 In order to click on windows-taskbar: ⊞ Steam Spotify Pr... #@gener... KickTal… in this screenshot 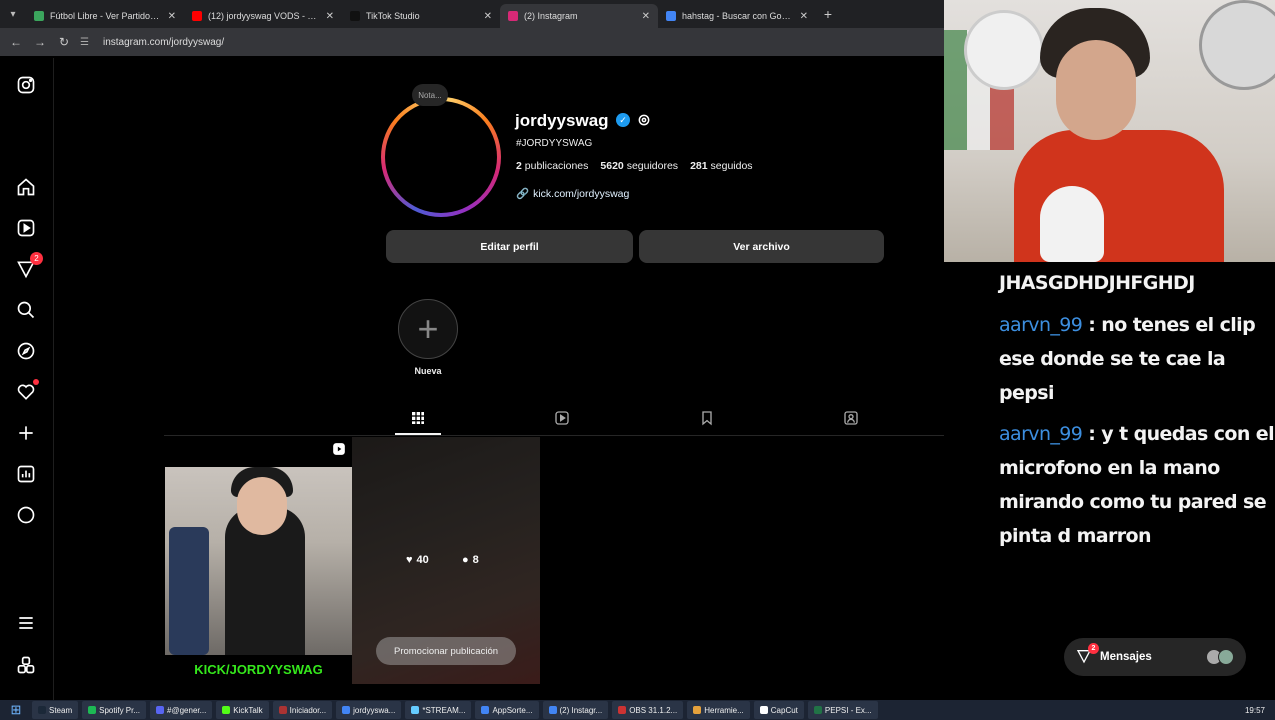, I will do `click(637, 710)`.